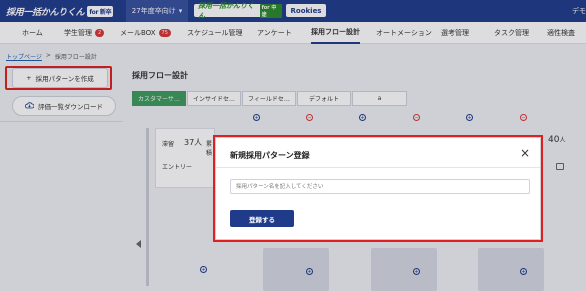  I want to click on register-button: 登録する, so click(262, 218).